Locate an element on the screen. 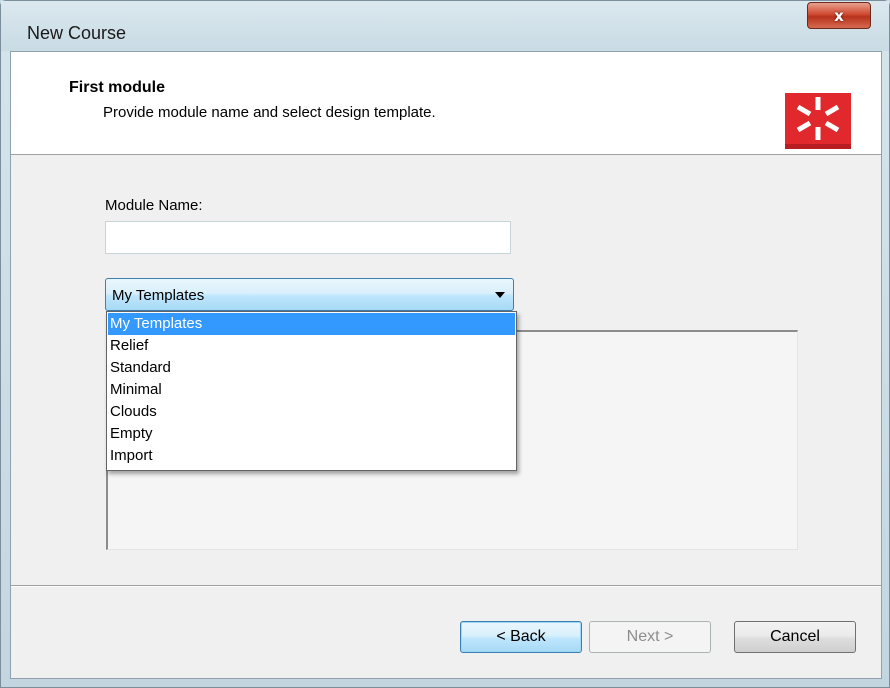 This screenshot has width=890, height=688. asterisk-logo-icon is located at coordinates (818, 121).